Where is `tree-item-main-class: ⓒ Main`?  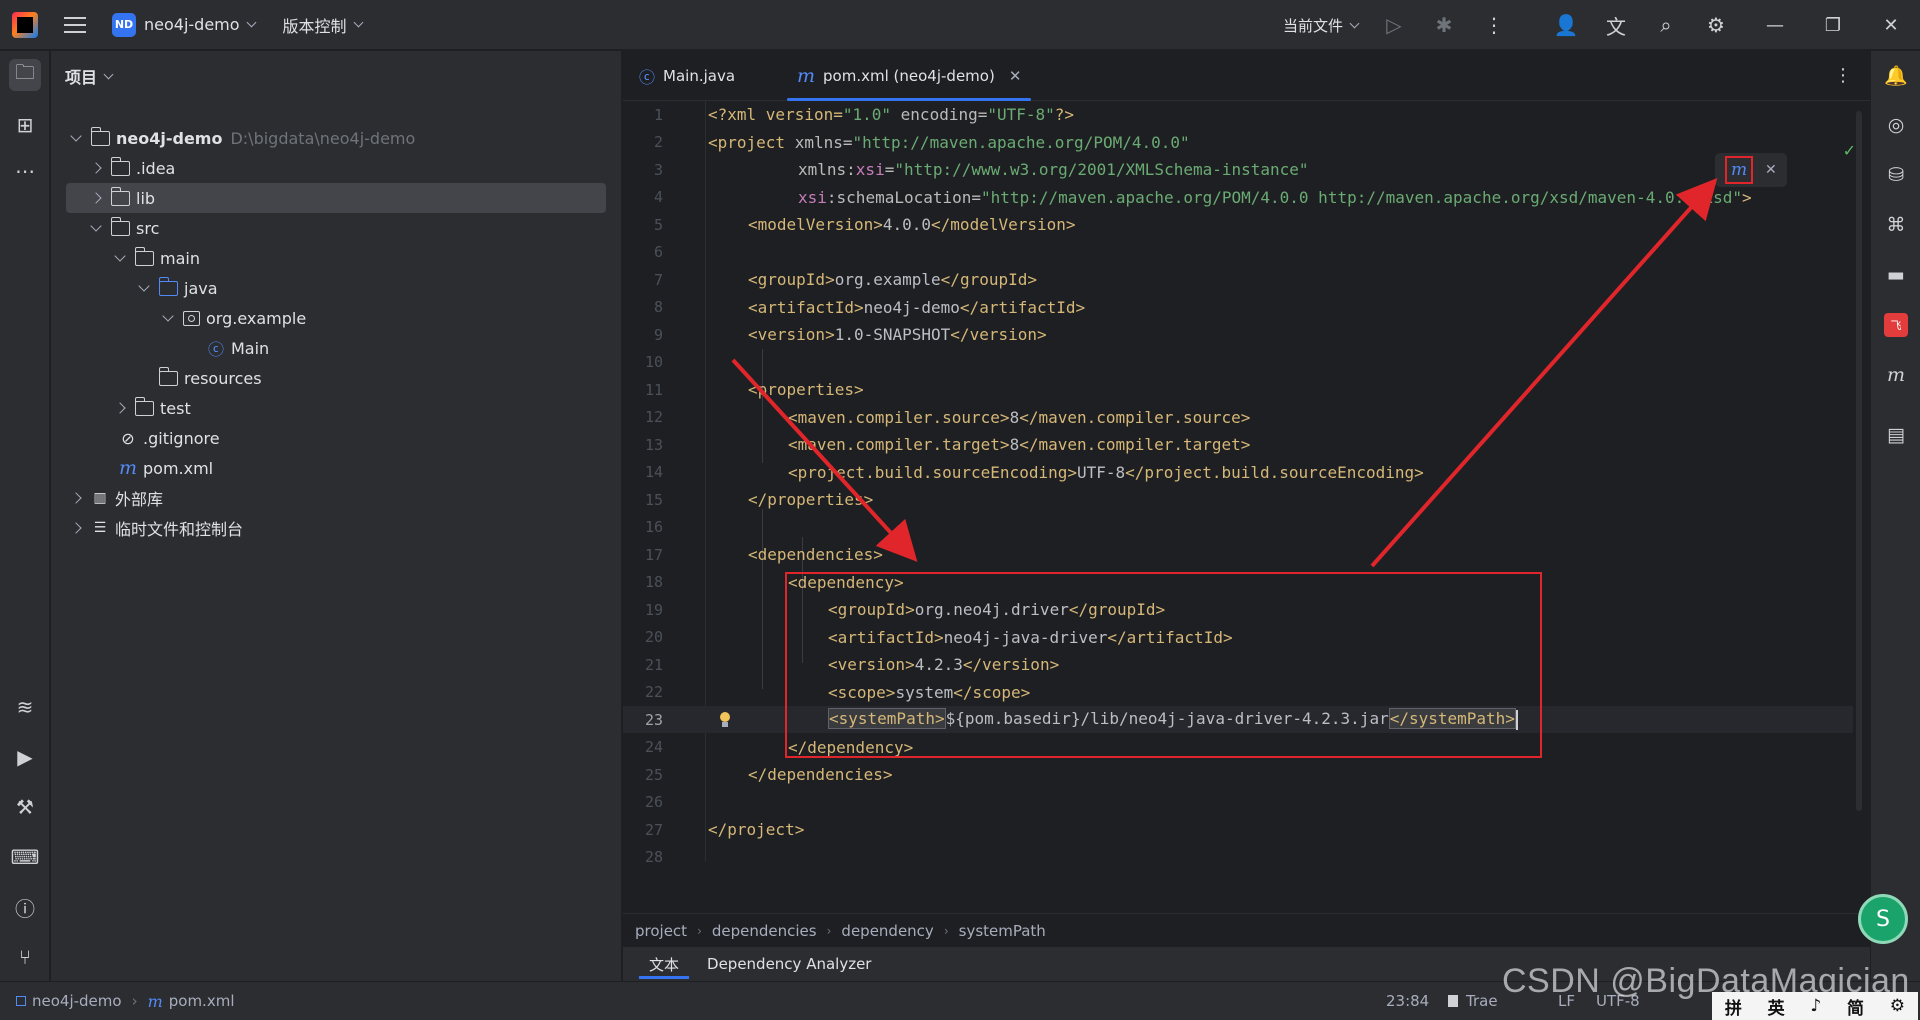
tree-item-main-class: ⓒ Main is located at coordinates (331, 348).